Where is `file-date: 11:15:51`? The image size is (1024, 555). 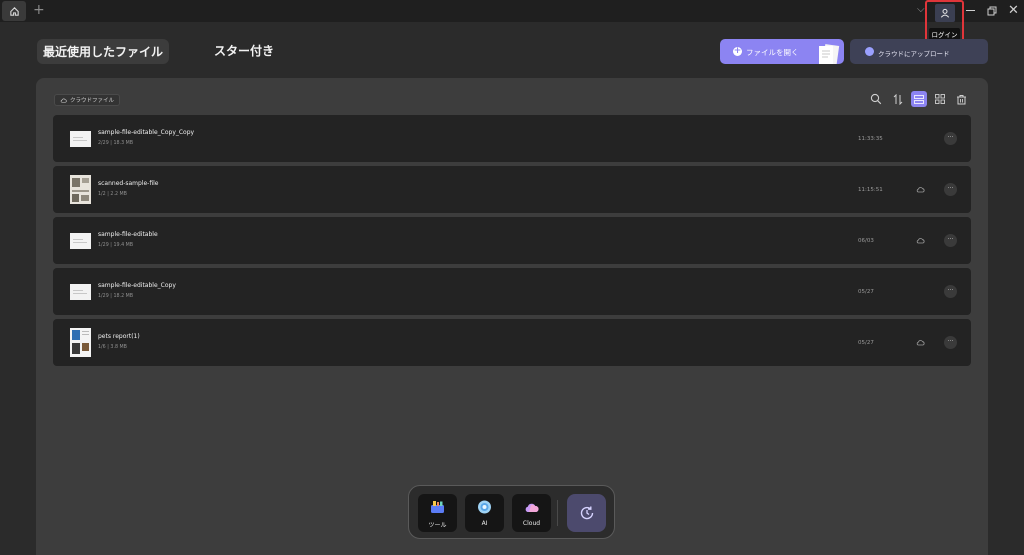
file-date: 11:15:51 is located at coordinates (870, 190).